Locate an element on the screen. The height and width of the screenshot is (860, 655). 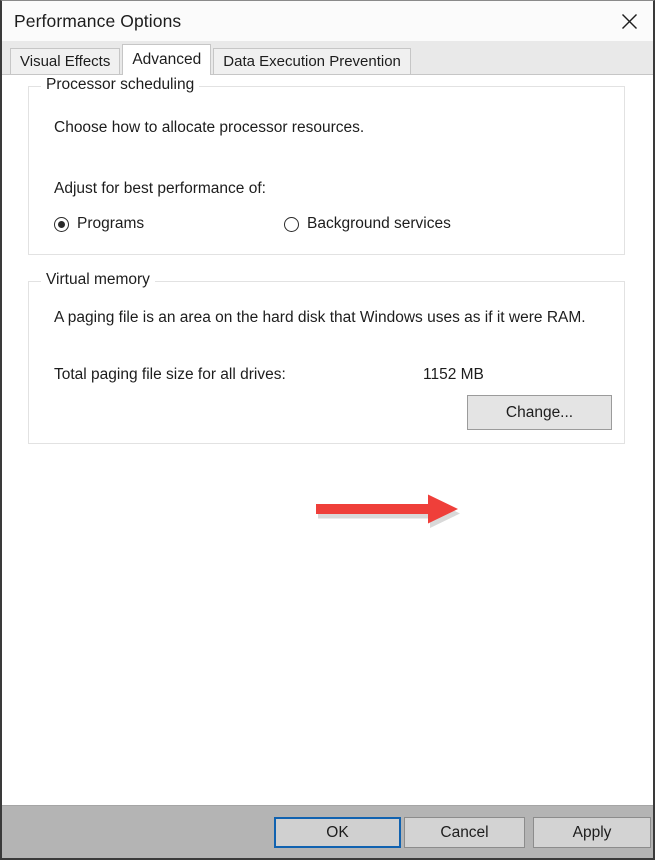
radio-background-services: Background services is located at coordinates (367, 224).